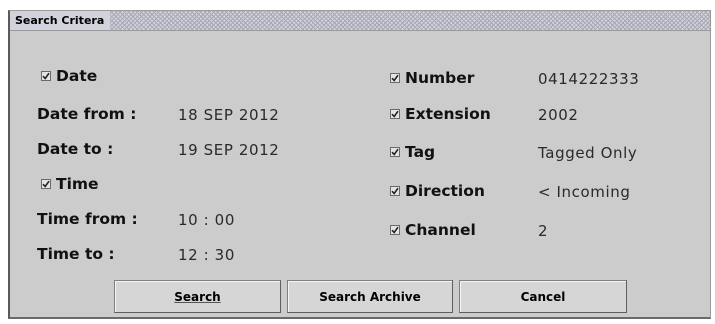 This screenshot has width=715, height=324. Describe the element at coordinates (587, 153) in the screenshot. I see `tag-value: Tagged Only` at that location.